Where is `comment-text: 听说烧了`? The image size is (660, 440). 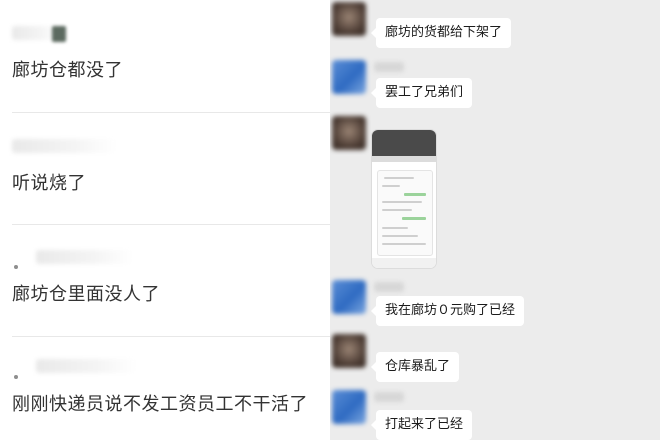
comment-text: 听说烧了 is located at coordinates (49, 183).